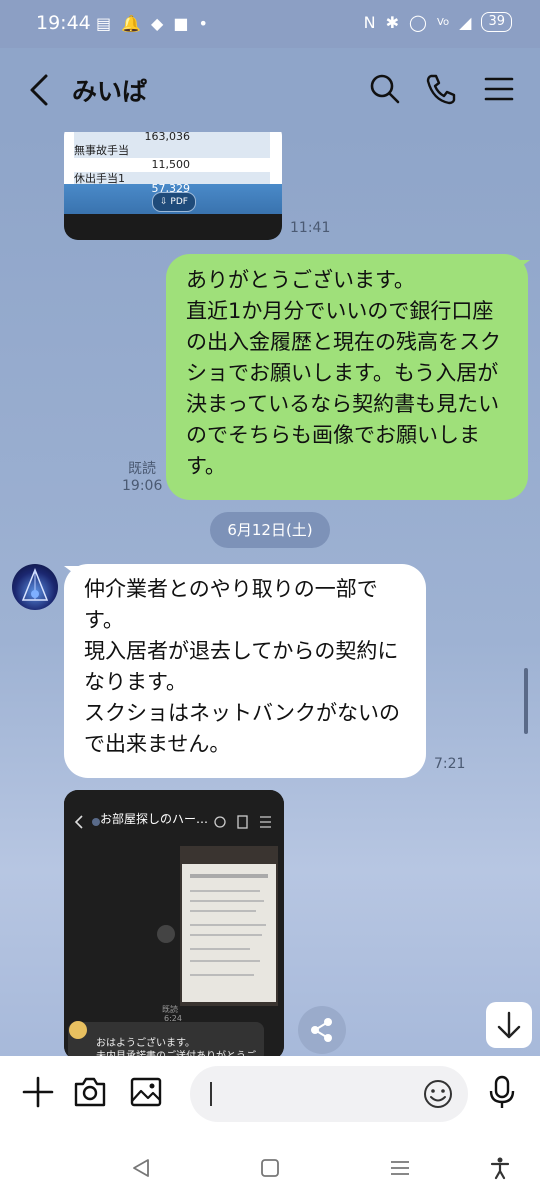 This screenshot has height=1200, width=540. I want to click on signal-icon: ◢, so click(465, 22).